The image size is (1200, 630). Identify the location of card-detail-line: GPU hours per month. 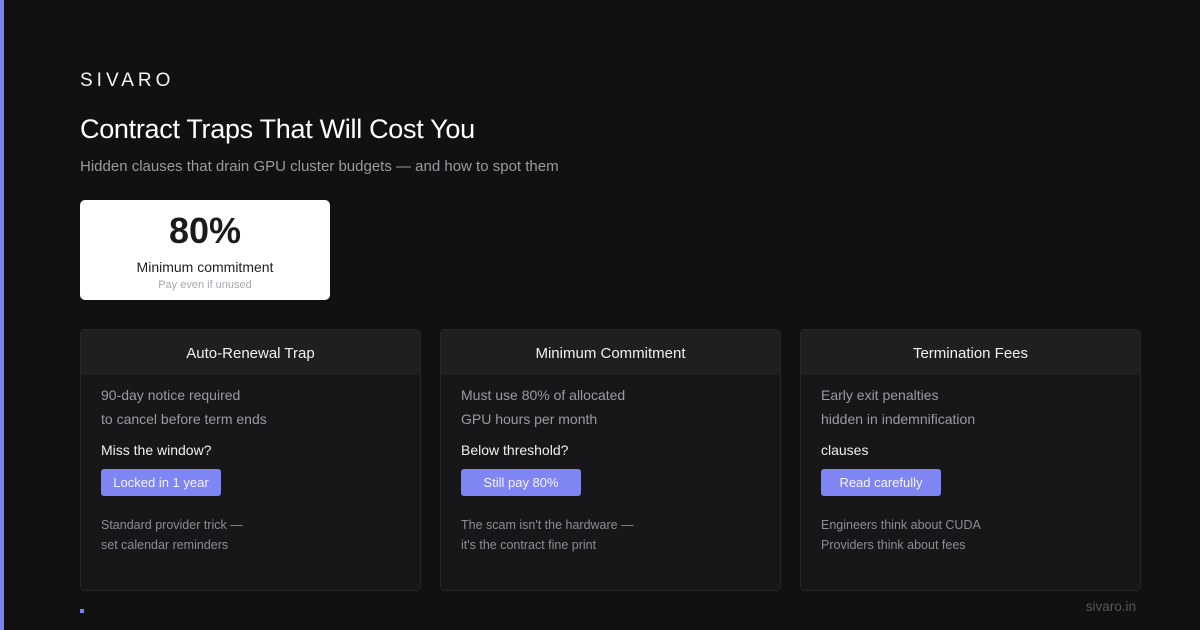
(529, 419).